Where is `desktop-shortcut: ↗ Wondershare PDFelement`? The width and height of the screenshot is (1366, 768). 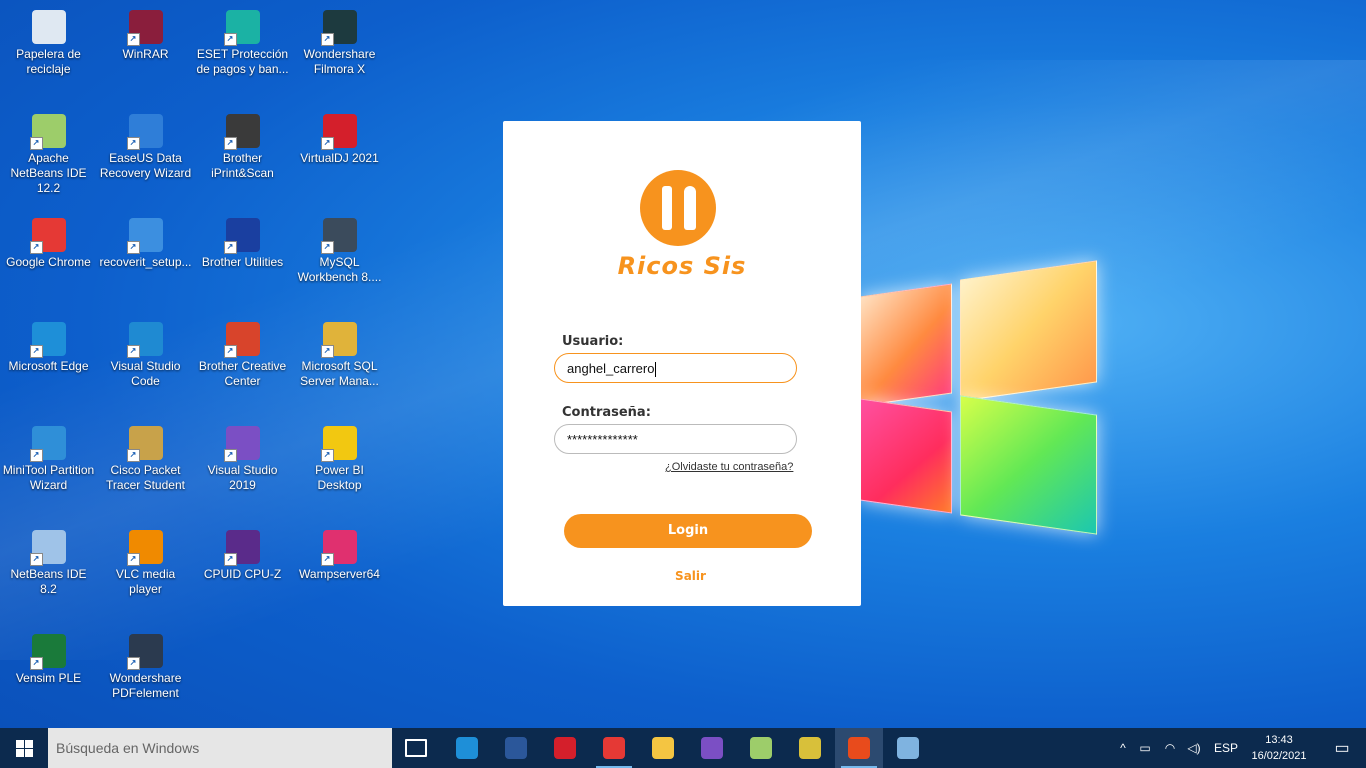 desktop-shortcut: ↗ Wondershare PDFelement is located at coordinates (145, 676).